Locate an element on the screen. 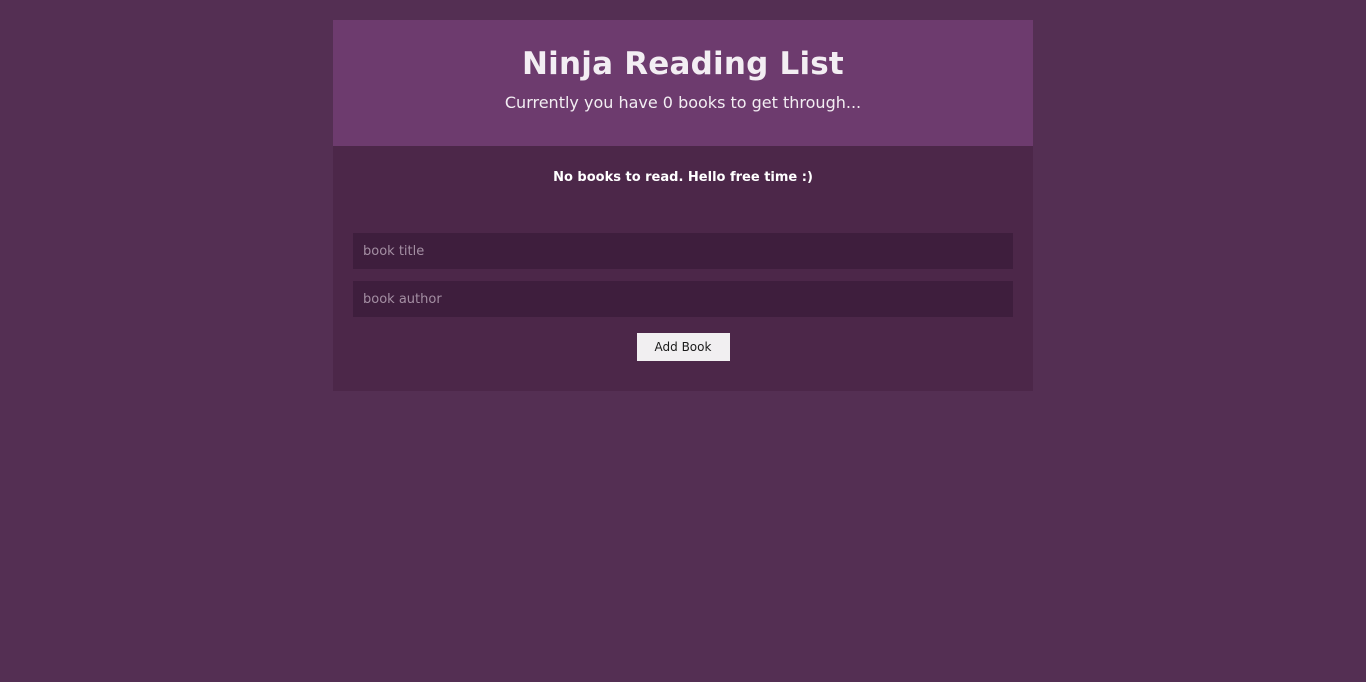  book-author-input is located at coordinates (683, 299).